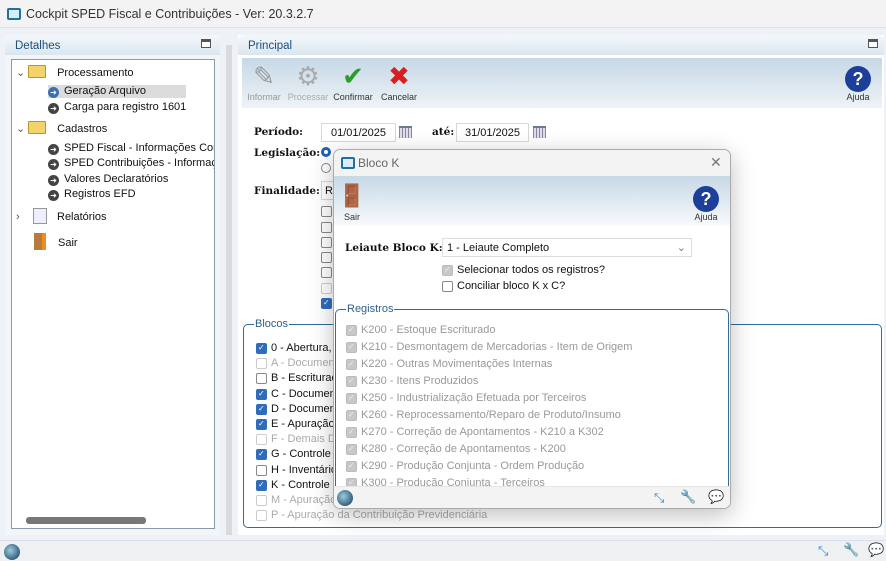  I want to click on ate-label: até:, so click(443, 132).